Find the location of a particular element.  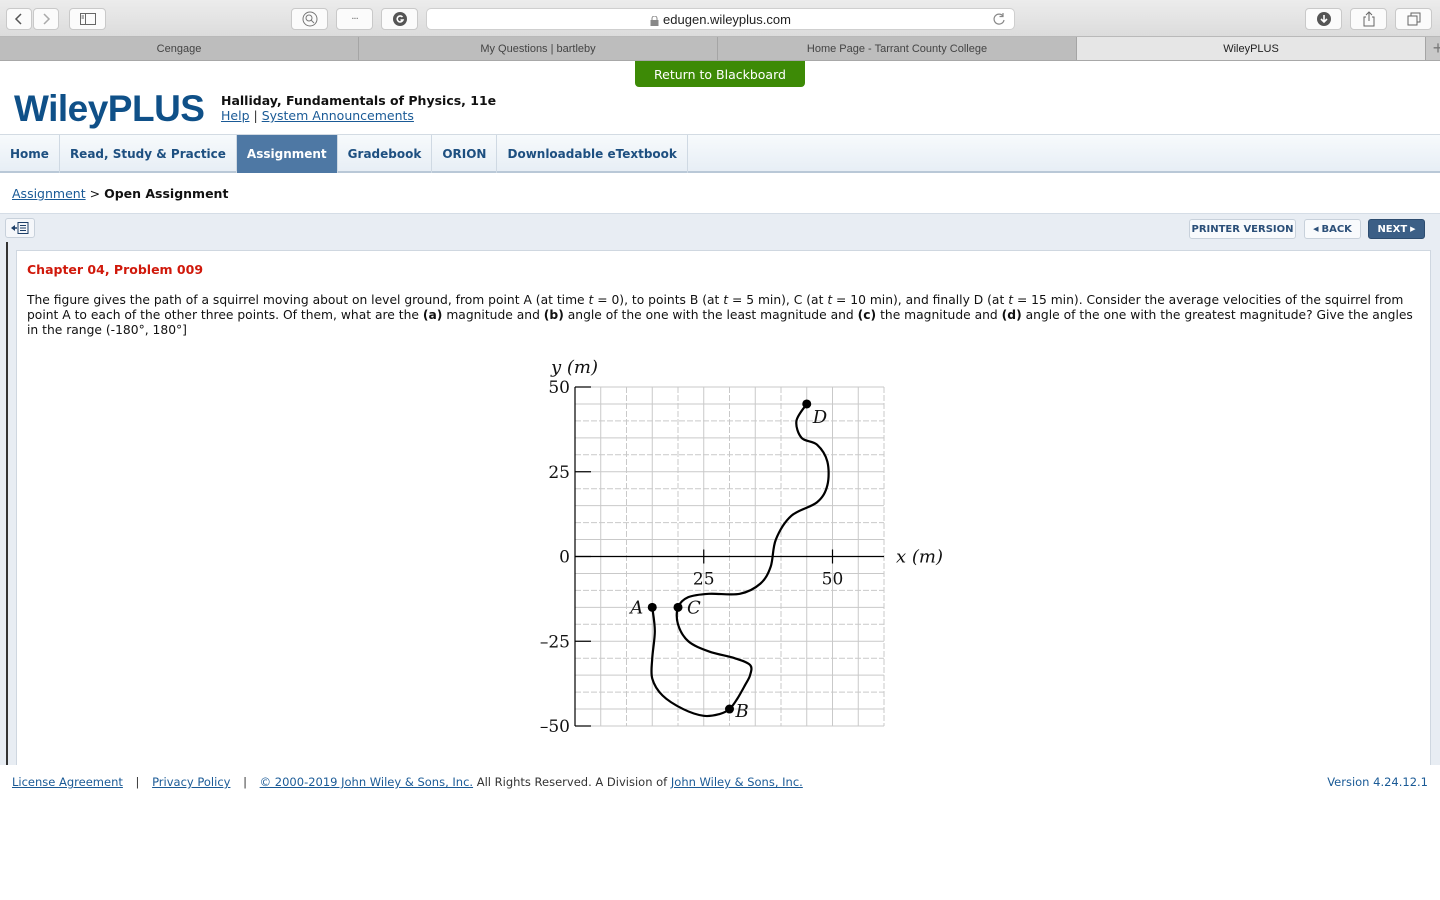

caret-left-icon: ◀ is located at coordinates (1316, 229).